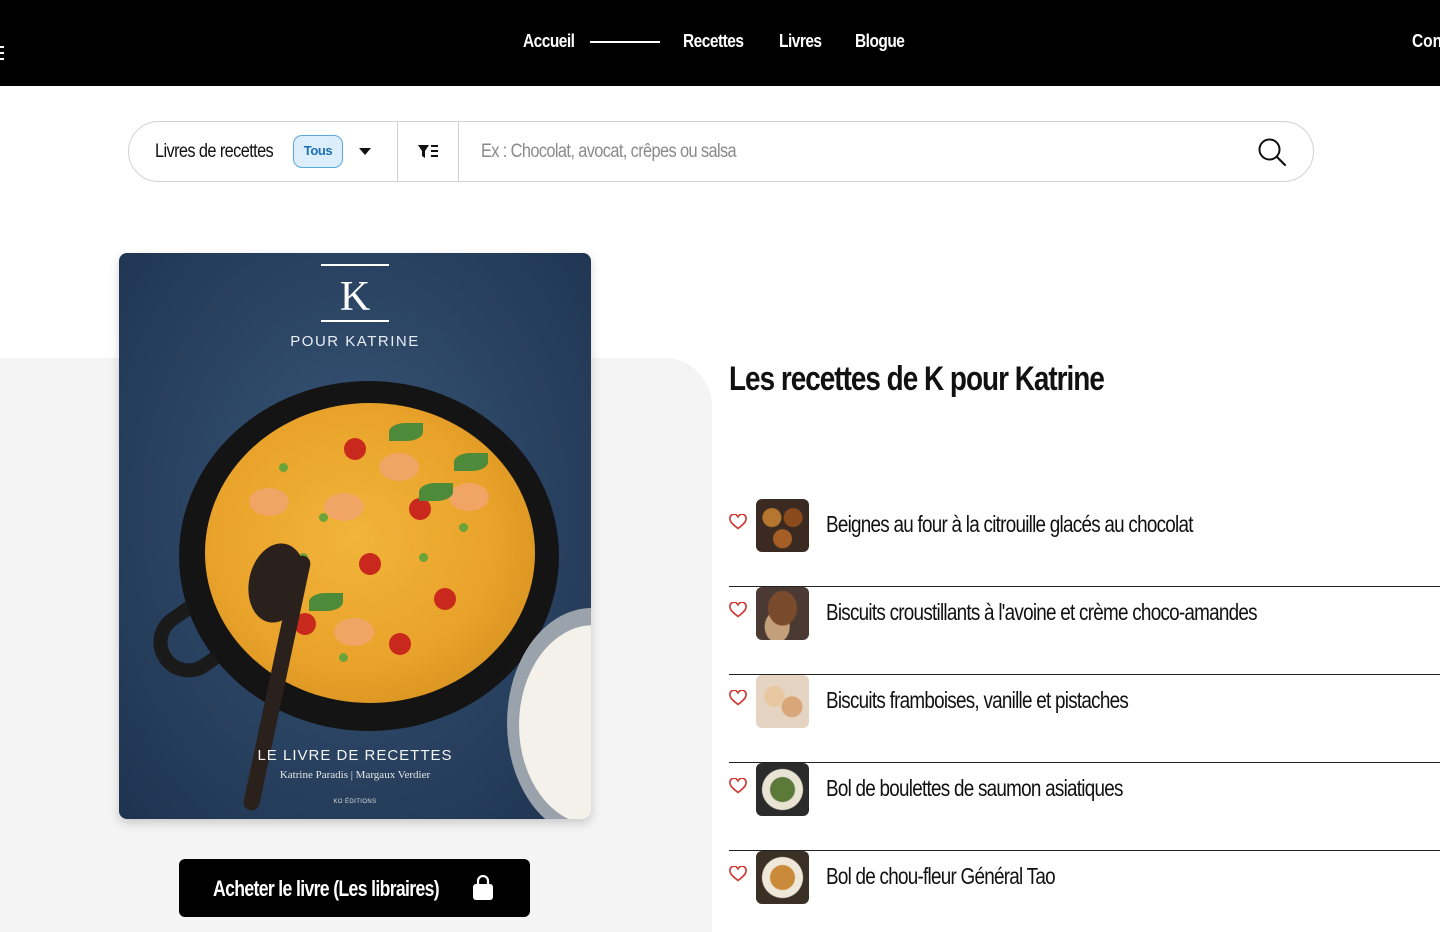  I want to click on recipe-item: Bol de boulettes de saumon asiatiques, so click(1084, 807).